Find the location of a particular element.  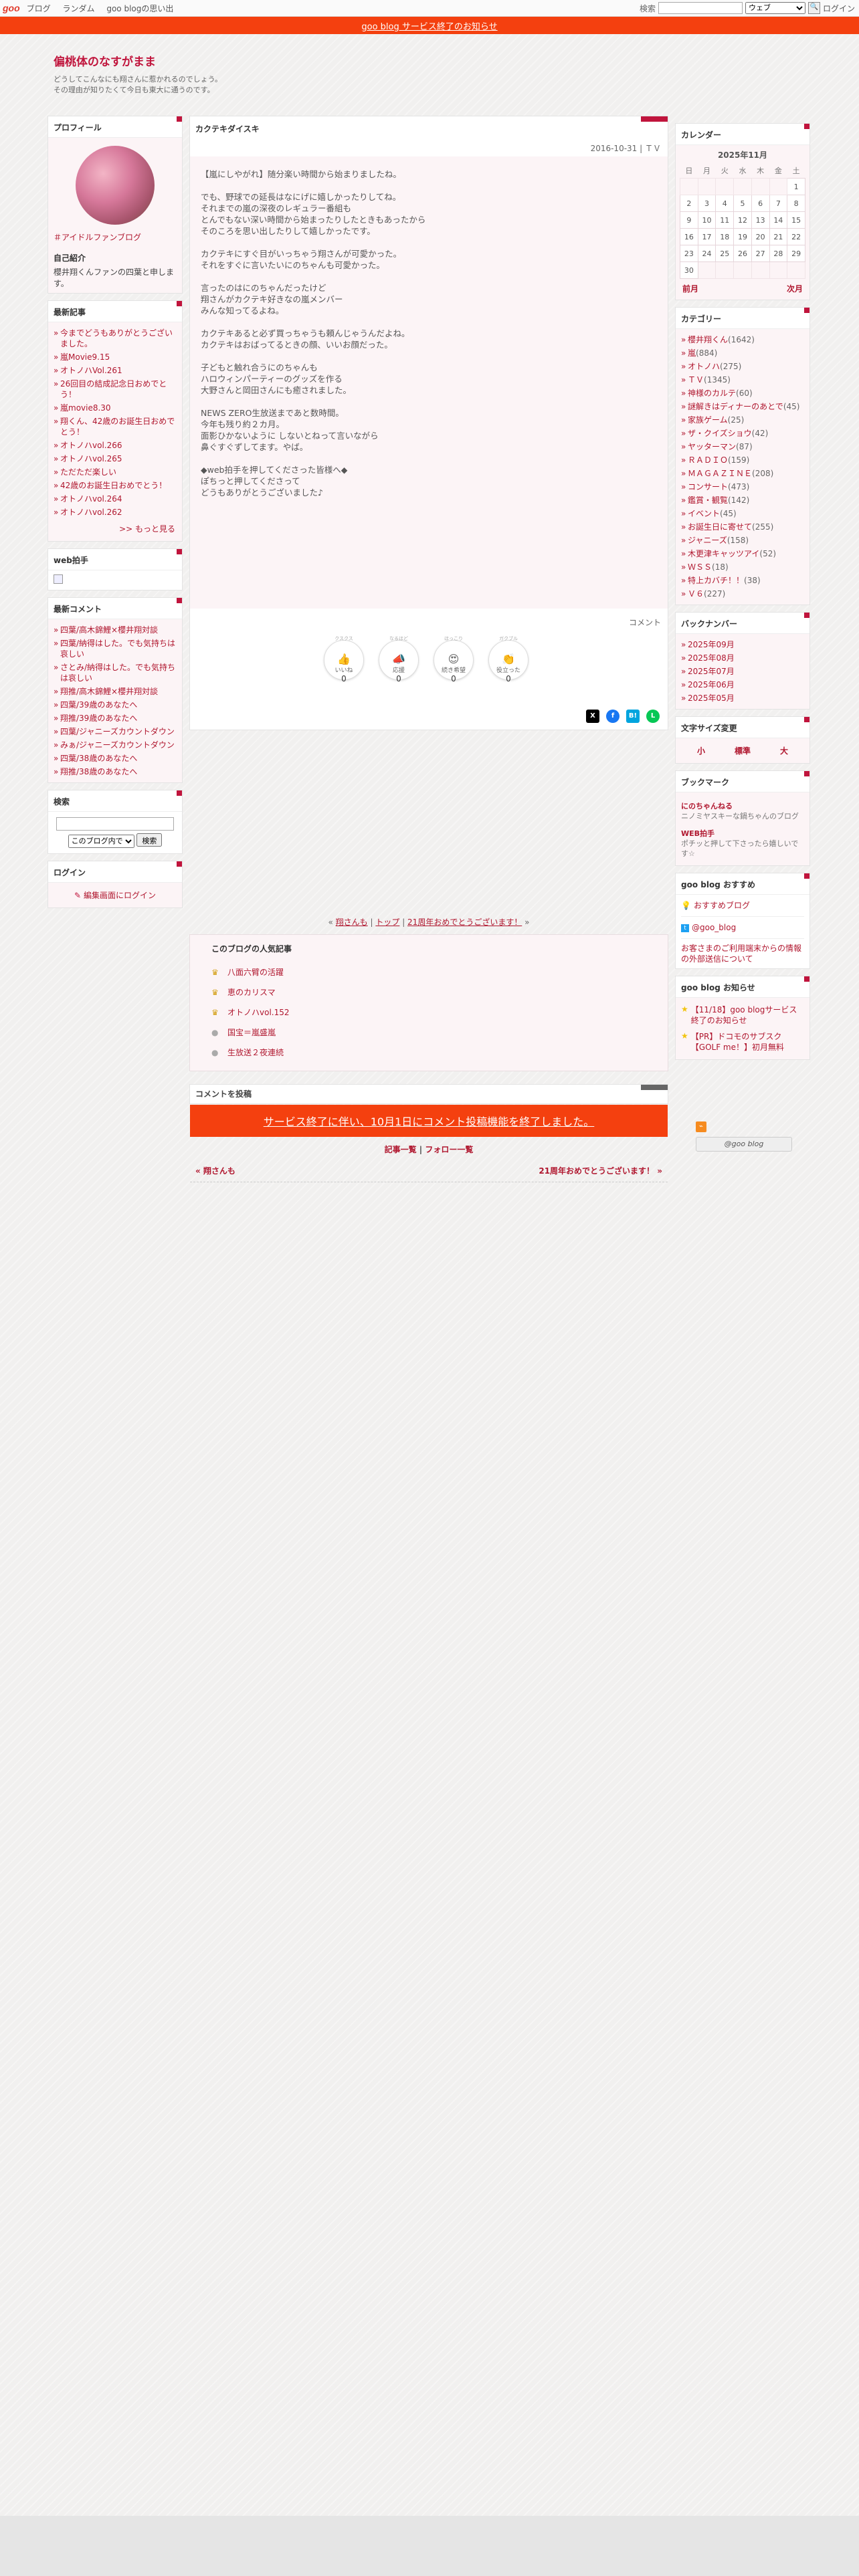

calendar-day: 6 is located at coordinates (760, 204).